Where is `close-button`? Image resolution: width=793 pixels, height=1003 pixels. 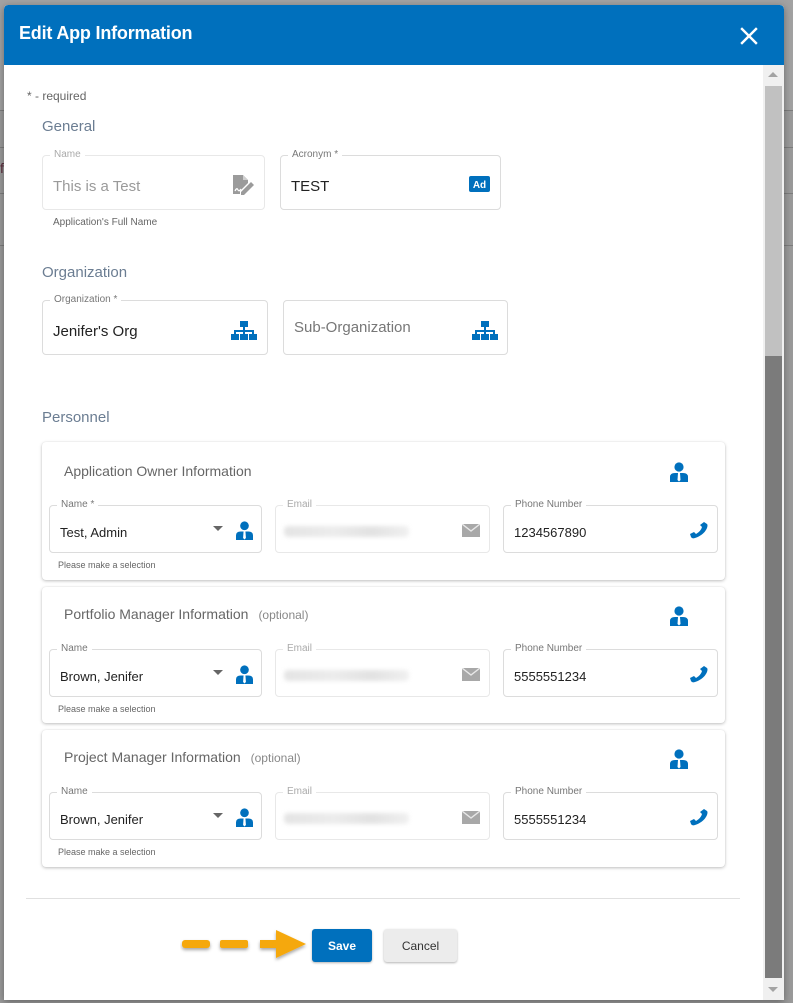
close-button is located at coordinates (749, 36).